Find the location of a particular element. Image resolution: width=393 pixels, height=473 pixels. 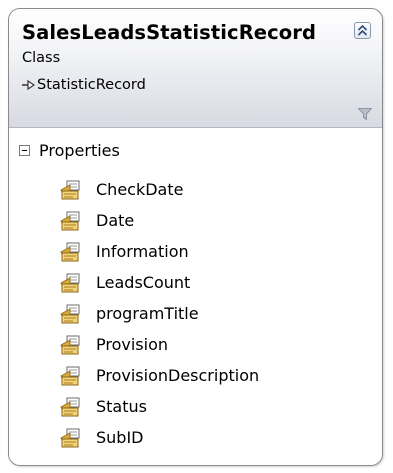

property-name: LeadsCount is located at coordinates (143, 282).